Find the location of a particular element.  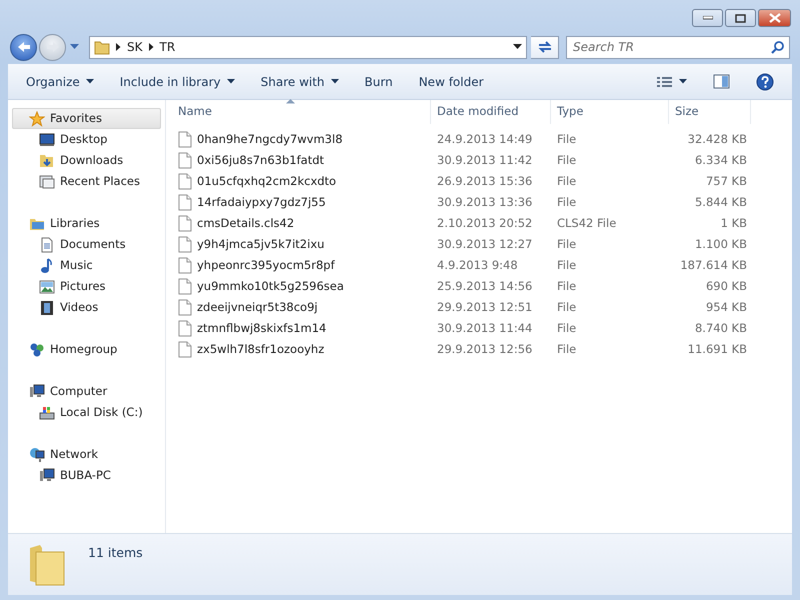

file-name: yu9mmko10tk5g2596sea is located at coordinates (270, 287).